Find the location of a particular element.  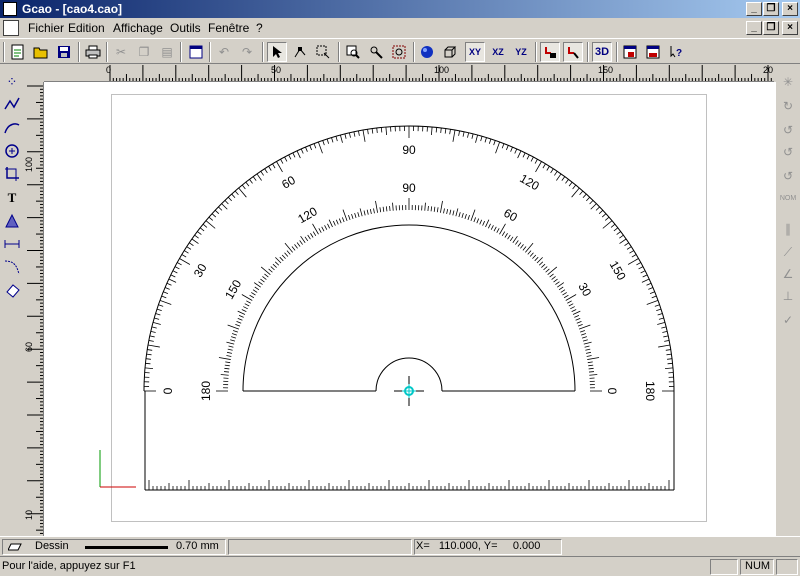

snap-tool-icon: ✳ is located at coordinates (788, 82).